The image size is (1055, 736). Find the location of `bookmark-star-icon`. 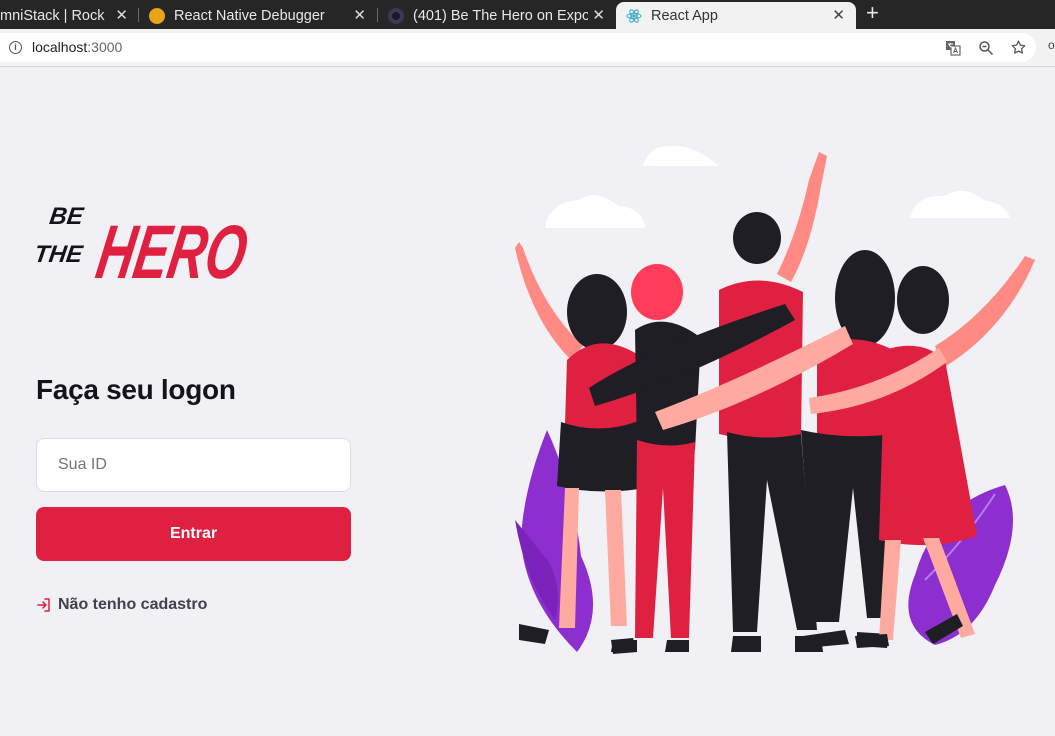

bookmark-star-icon is located at coordinates (1018, 47).